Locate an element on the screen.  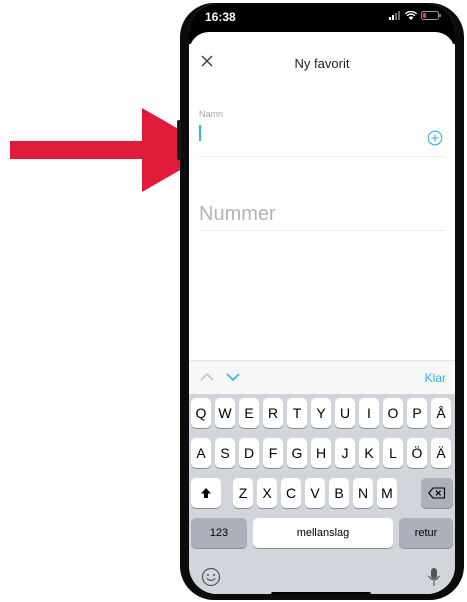
name-input is located at coordinates (304, 134).